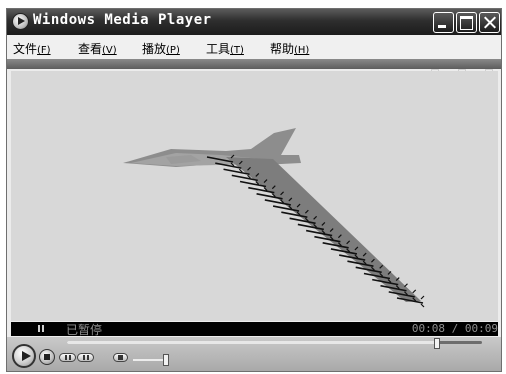  Describe the element at coordinates (173, 50) in the screenshot. I see `menu-play-shortcut: (P)` at that location.